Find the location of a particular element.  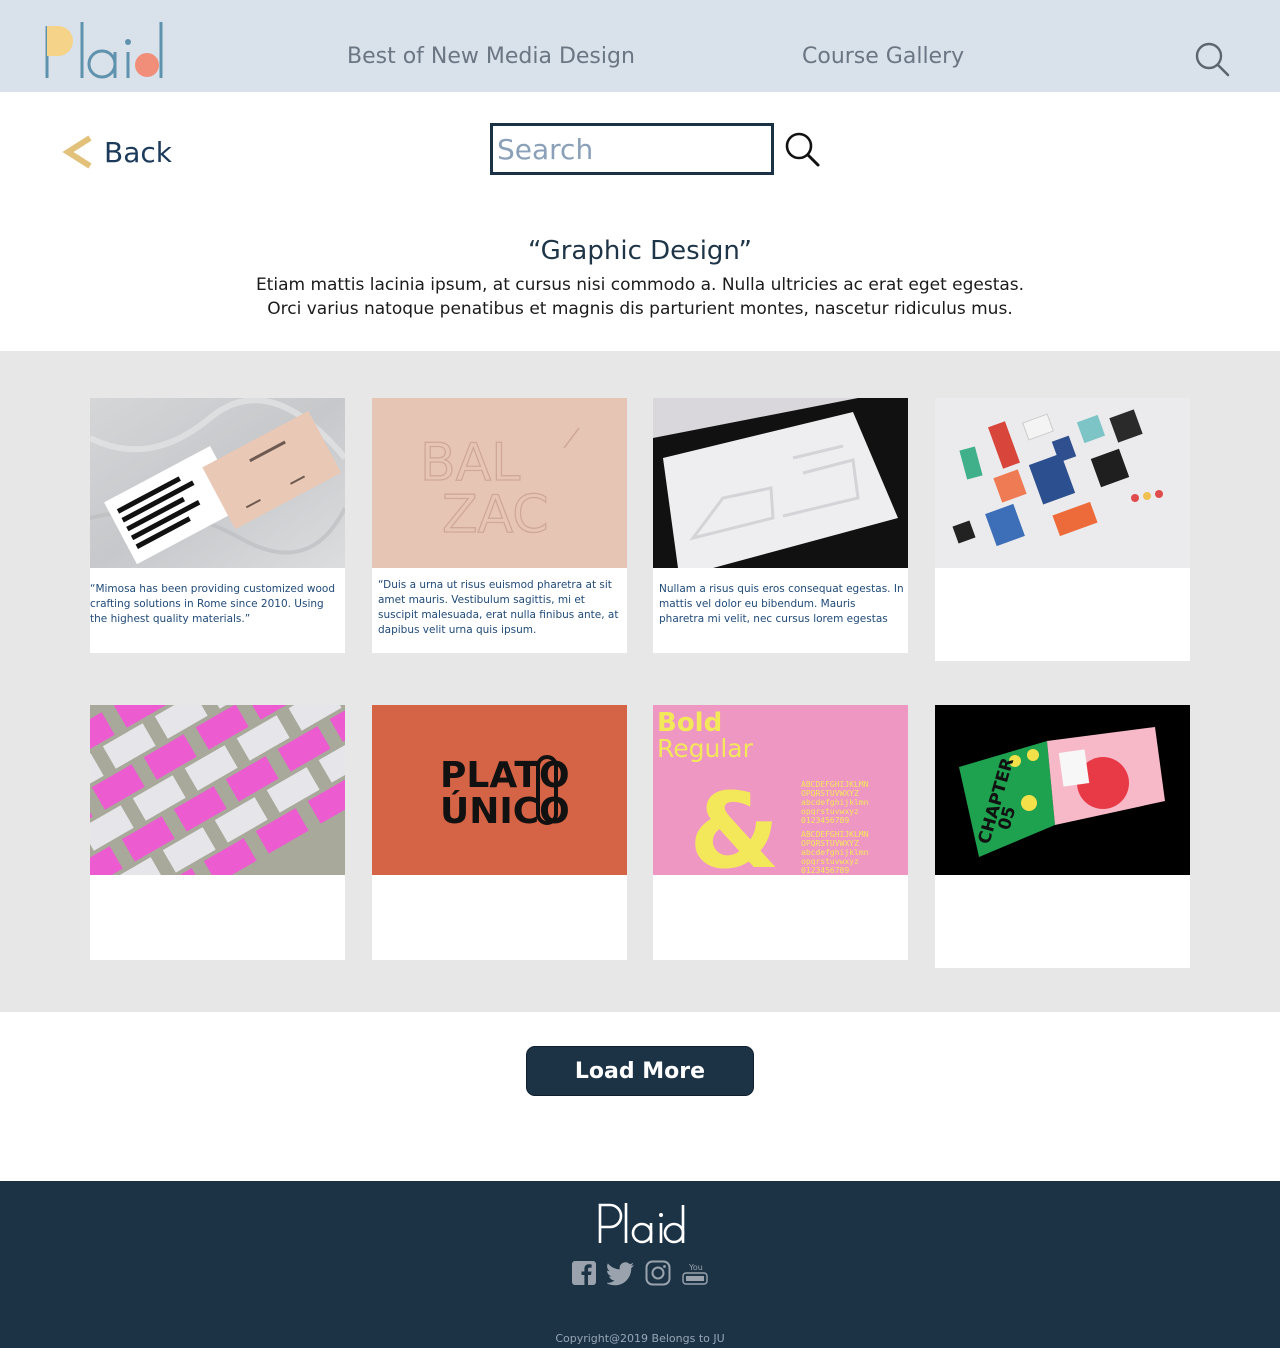

balzac-text-line: BAL is located at coordinates (470, 463).